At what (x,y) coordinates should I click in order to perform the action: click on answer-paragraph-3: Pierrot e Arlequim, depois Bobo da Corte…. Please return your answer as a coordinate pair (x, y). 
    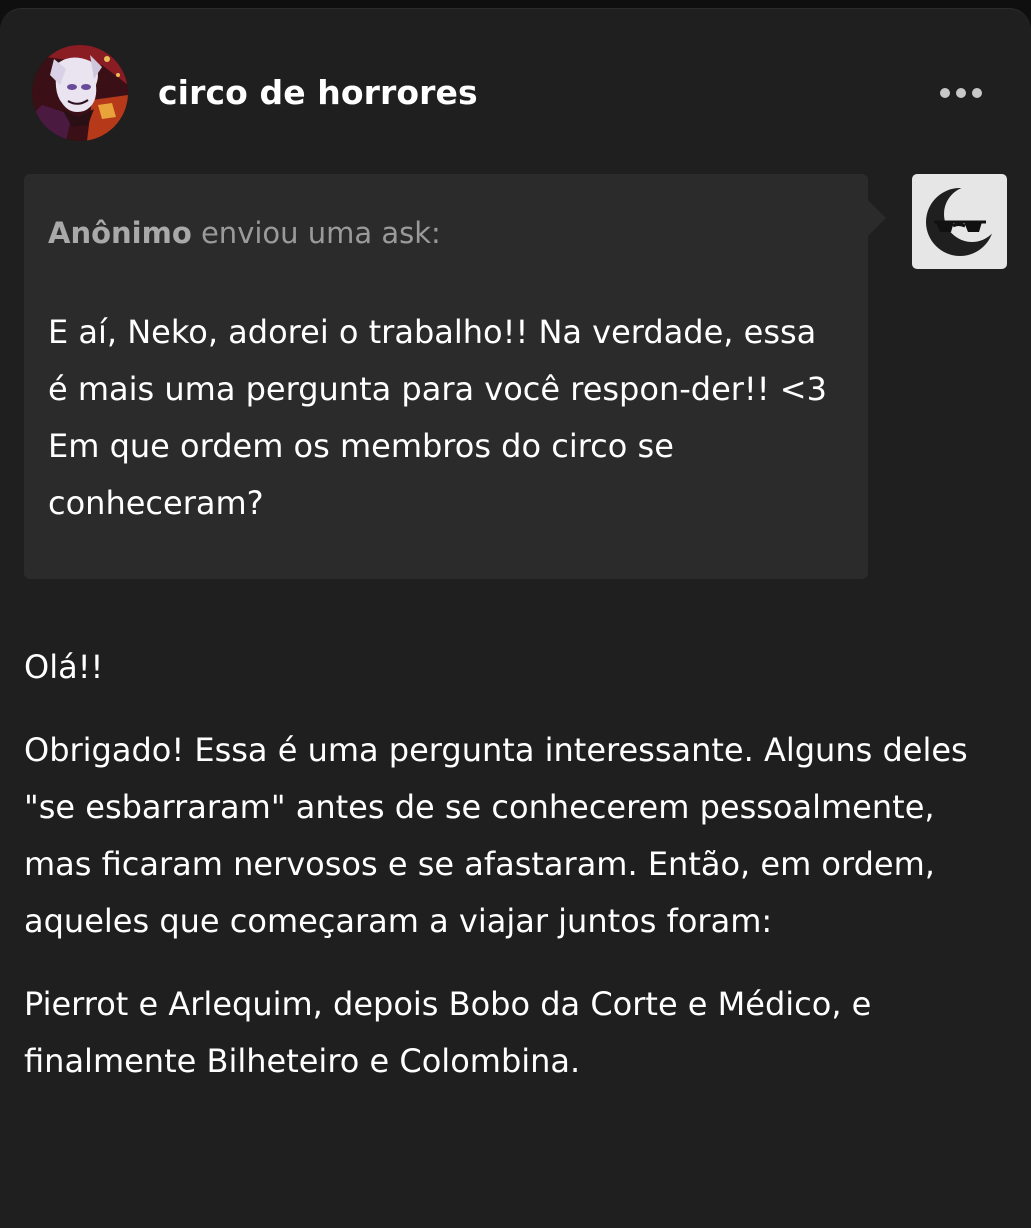
    Looking at the image, I should click on (448, 1032).